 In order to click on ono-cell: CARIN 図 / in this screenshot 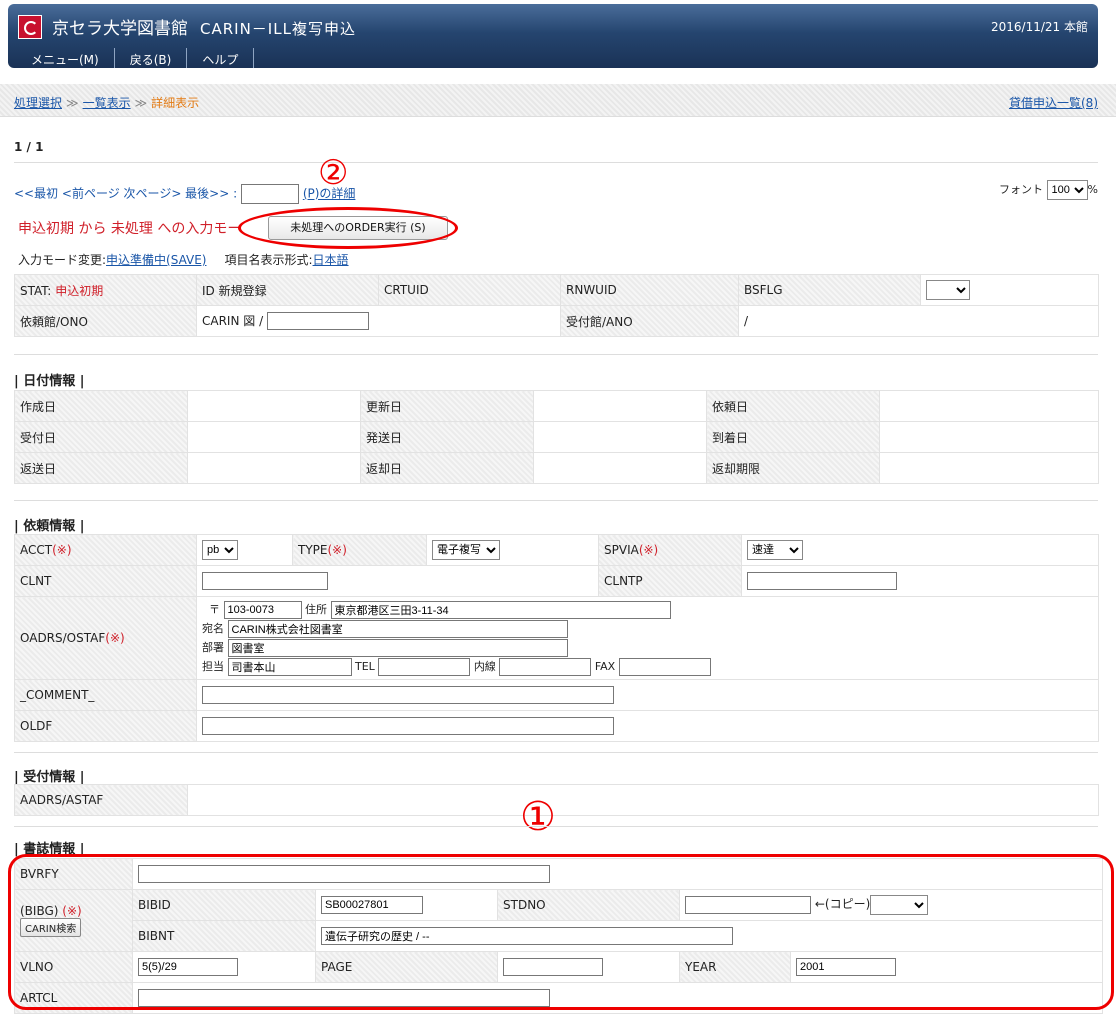, I will do `click(378, 321)`.